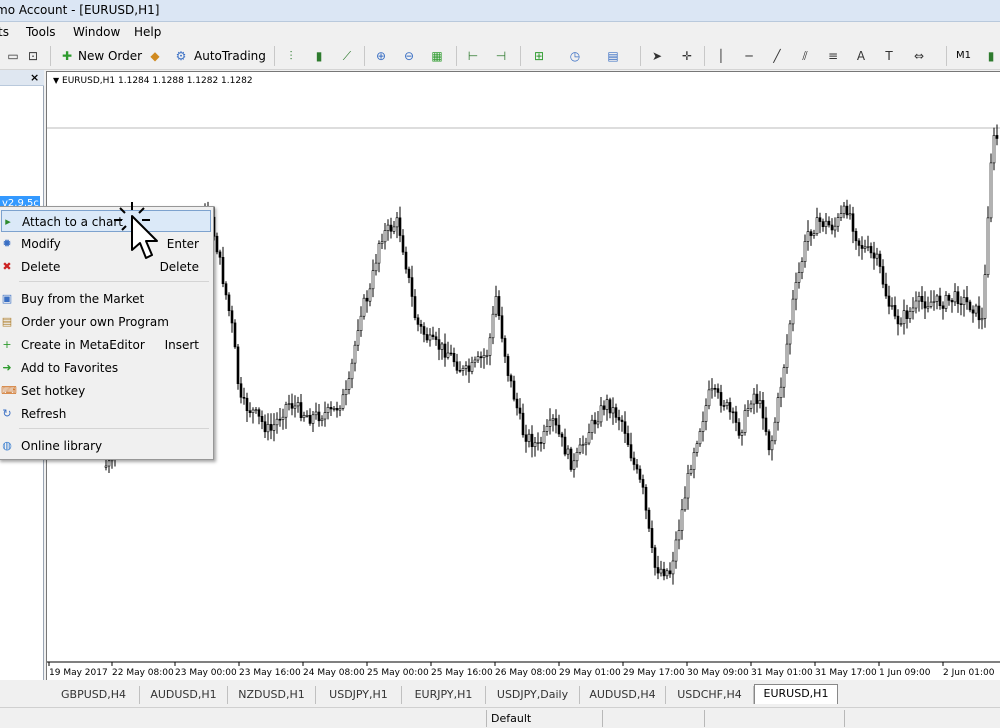 This screenshot has width=1000, height=728. Describe the element at coordinates (575, 56) in the screenshot. I see `periods-icon: ◷` at that location.